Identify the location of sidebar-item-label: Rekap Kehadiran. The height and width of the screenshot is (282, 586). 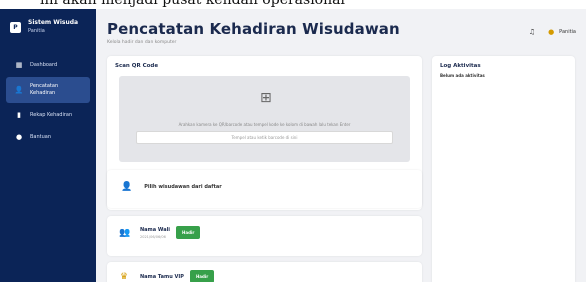
(51, 114).